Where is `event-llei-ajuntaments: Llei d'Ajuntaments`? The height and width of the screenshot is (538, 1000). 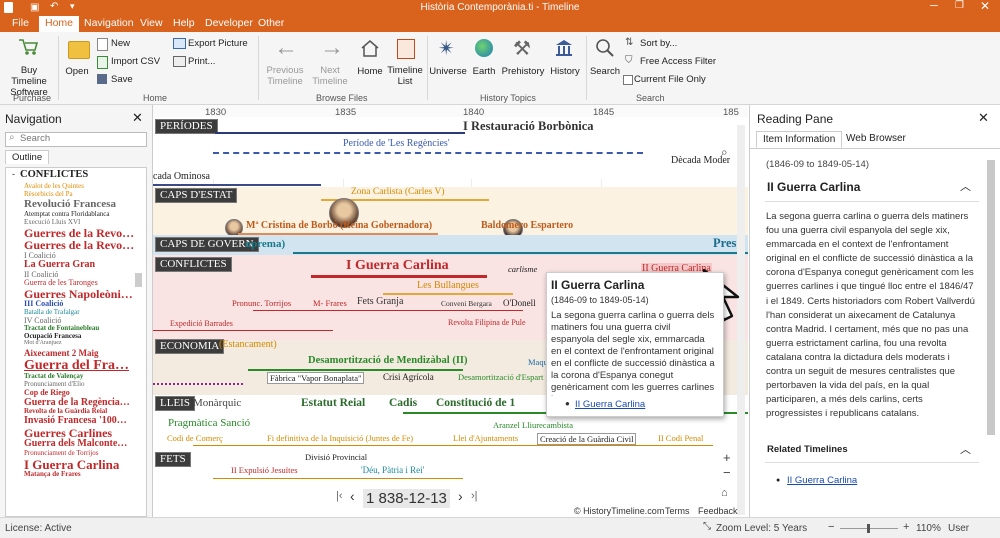 event-llei-ajuntaments: Llei d'Ajuntaments is located at coordinates (485, 438).